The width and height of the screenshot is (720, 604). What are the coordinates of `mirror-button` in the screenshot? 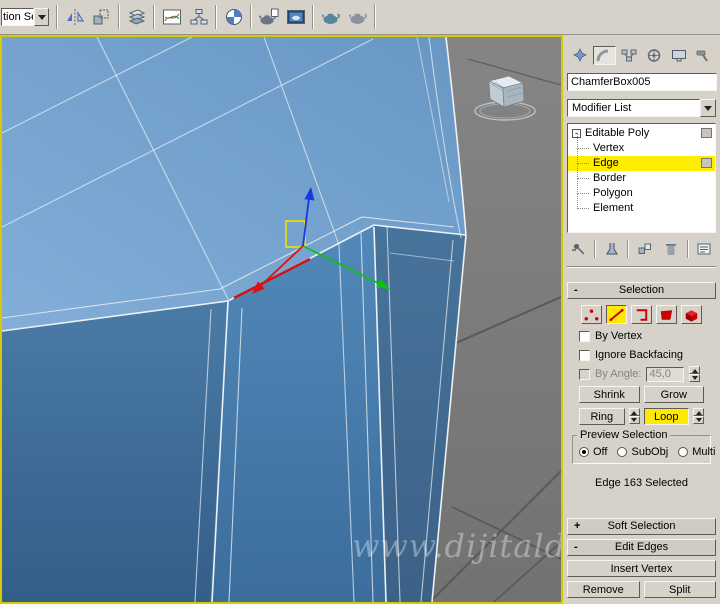 It's located at (74, 17).